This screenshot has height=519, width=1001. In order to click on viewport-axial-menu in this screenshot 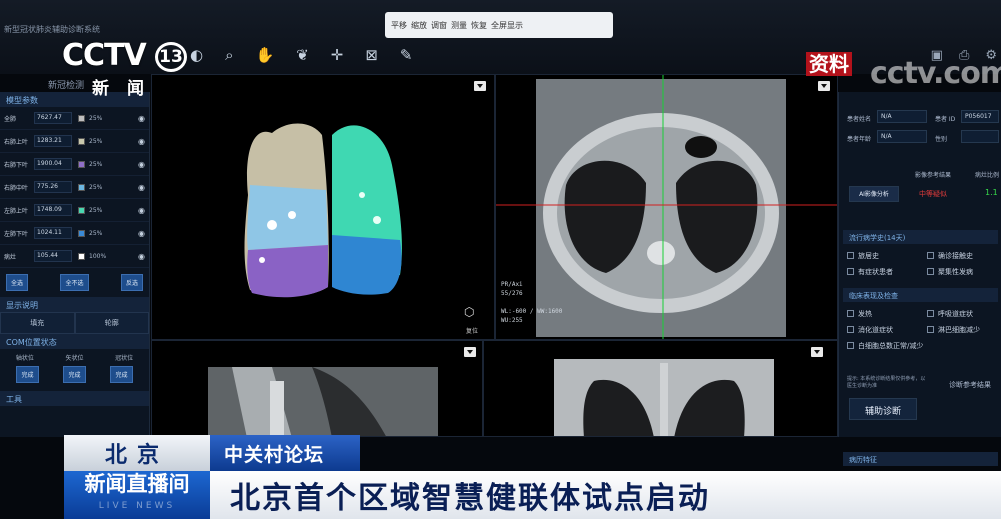, I will do `click(824, 86)`.